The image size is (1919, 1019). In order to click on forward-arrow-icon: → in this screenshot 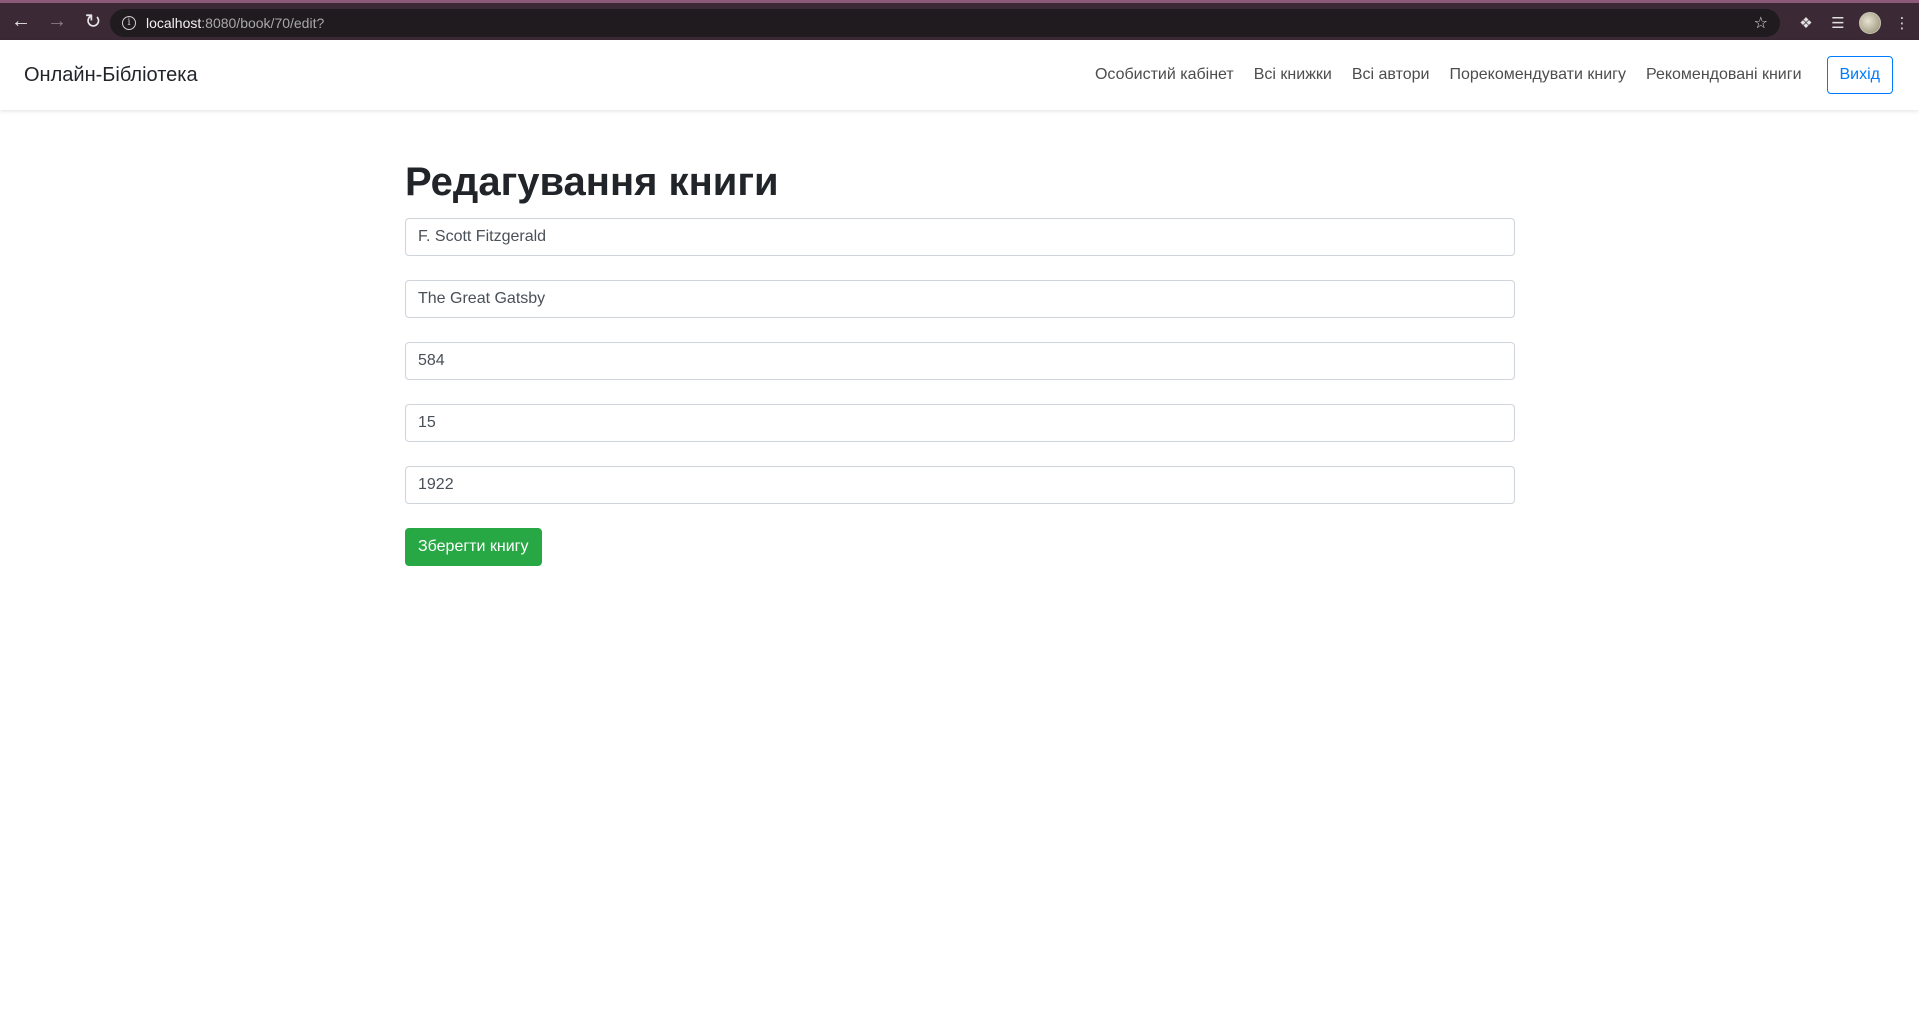, I will do `click(57, 22)`.